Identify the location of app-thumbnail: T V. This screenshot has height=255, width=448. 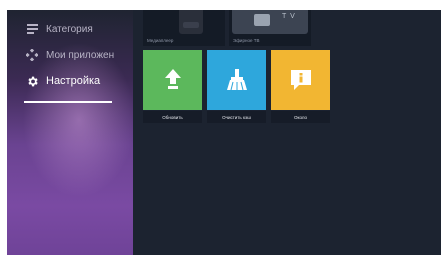
(270, 22).